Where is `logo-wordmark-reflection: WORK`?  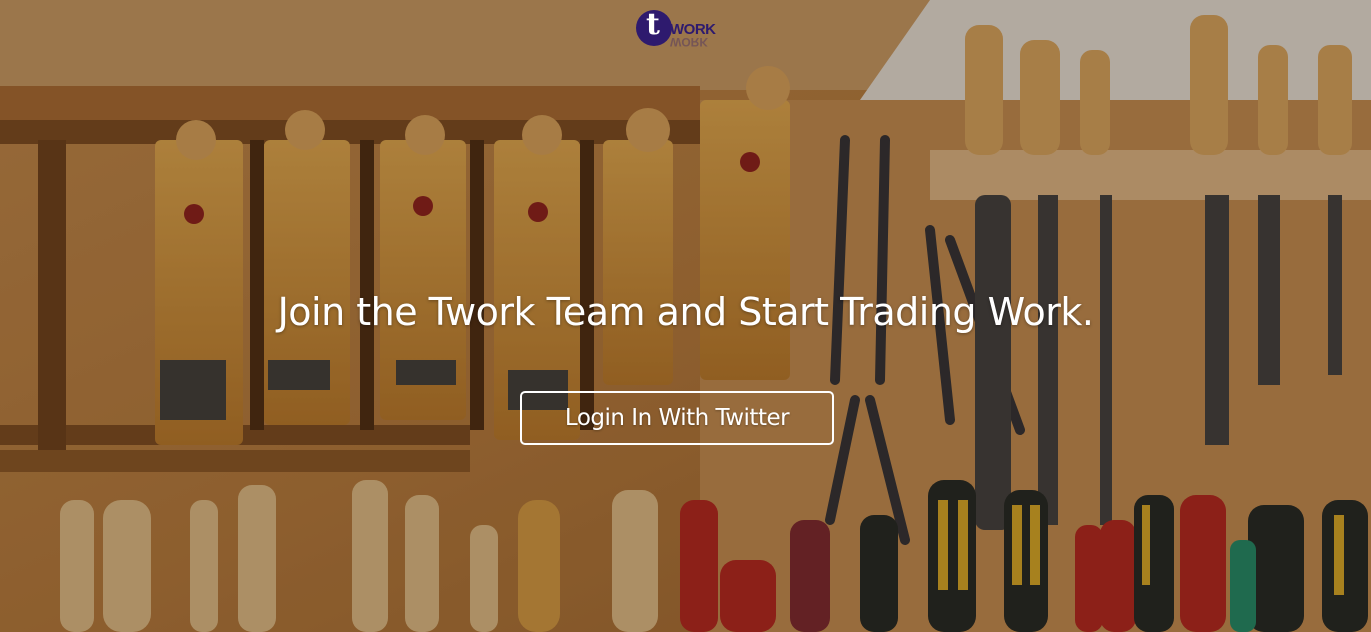 logo-wordmark-reflection: WORK is located at coordinates (689, 42).